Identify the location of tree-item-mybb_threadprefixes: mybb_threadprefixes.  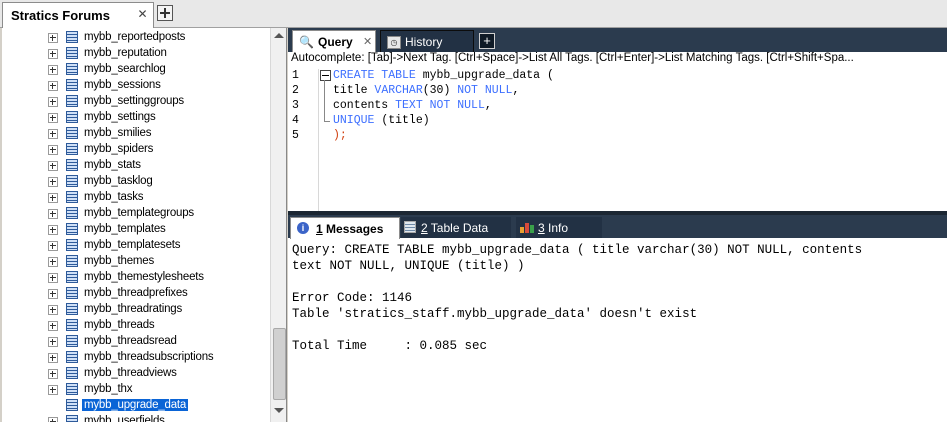
(136, 294).